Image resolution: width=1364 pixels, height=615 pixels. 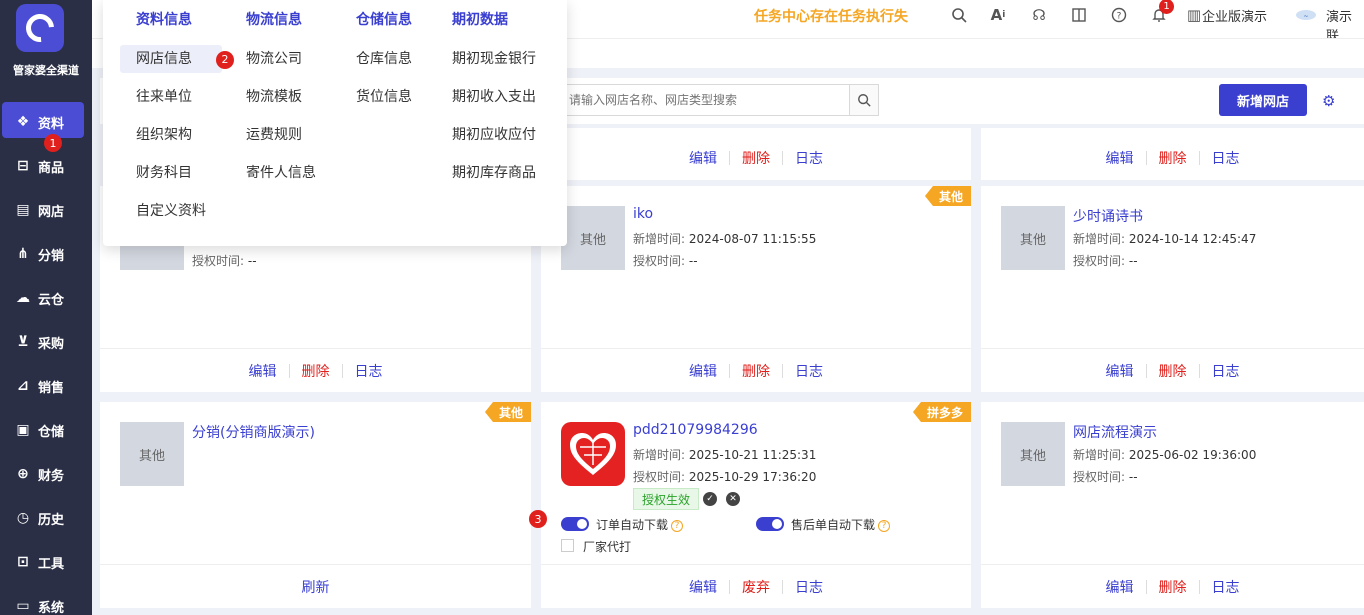 What do you see at coordinates (998, 15) in the screenshot?
I see `ai-icon: Ai` at bounding box center [998, 15].